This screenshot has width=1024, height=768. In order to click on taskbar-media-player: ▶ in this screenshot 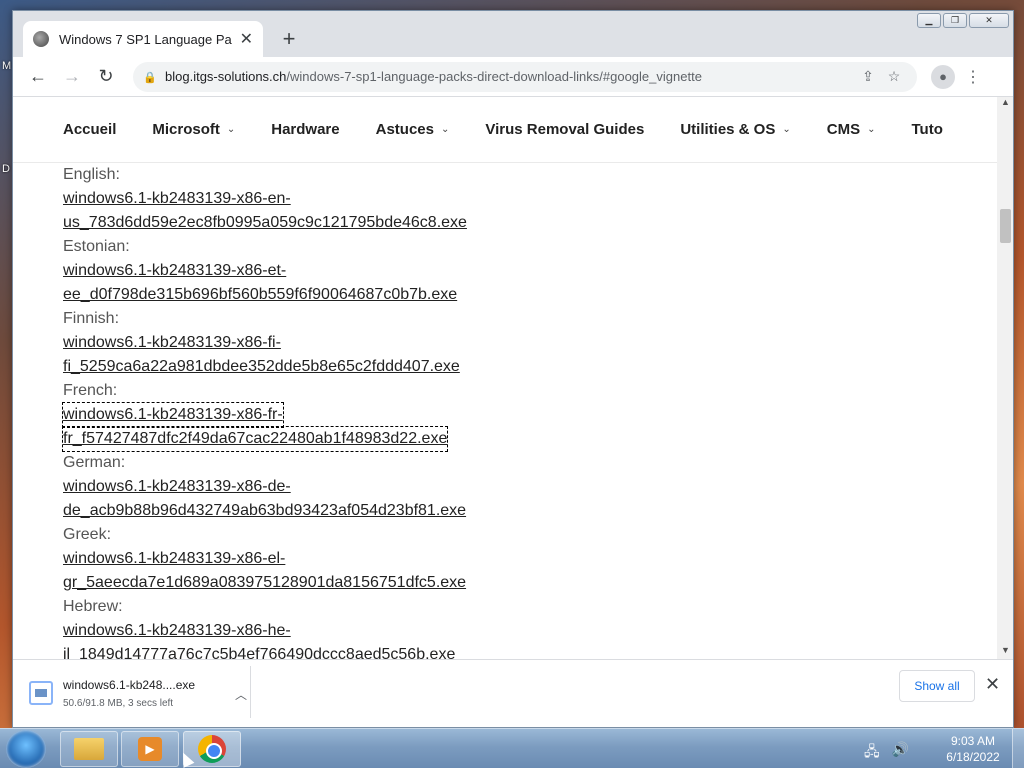, I will do `click(150, 749)`.